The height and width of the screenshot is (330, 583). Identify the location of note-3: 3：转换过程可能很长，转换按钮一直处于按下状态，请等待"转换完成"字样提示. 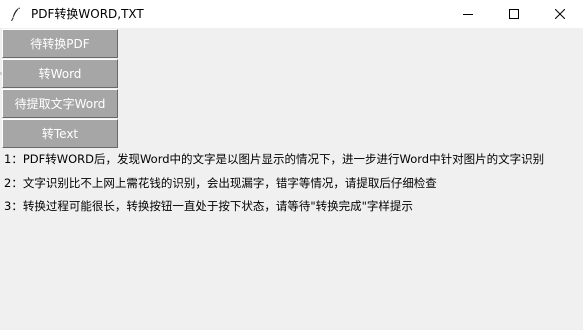
(208, 206).